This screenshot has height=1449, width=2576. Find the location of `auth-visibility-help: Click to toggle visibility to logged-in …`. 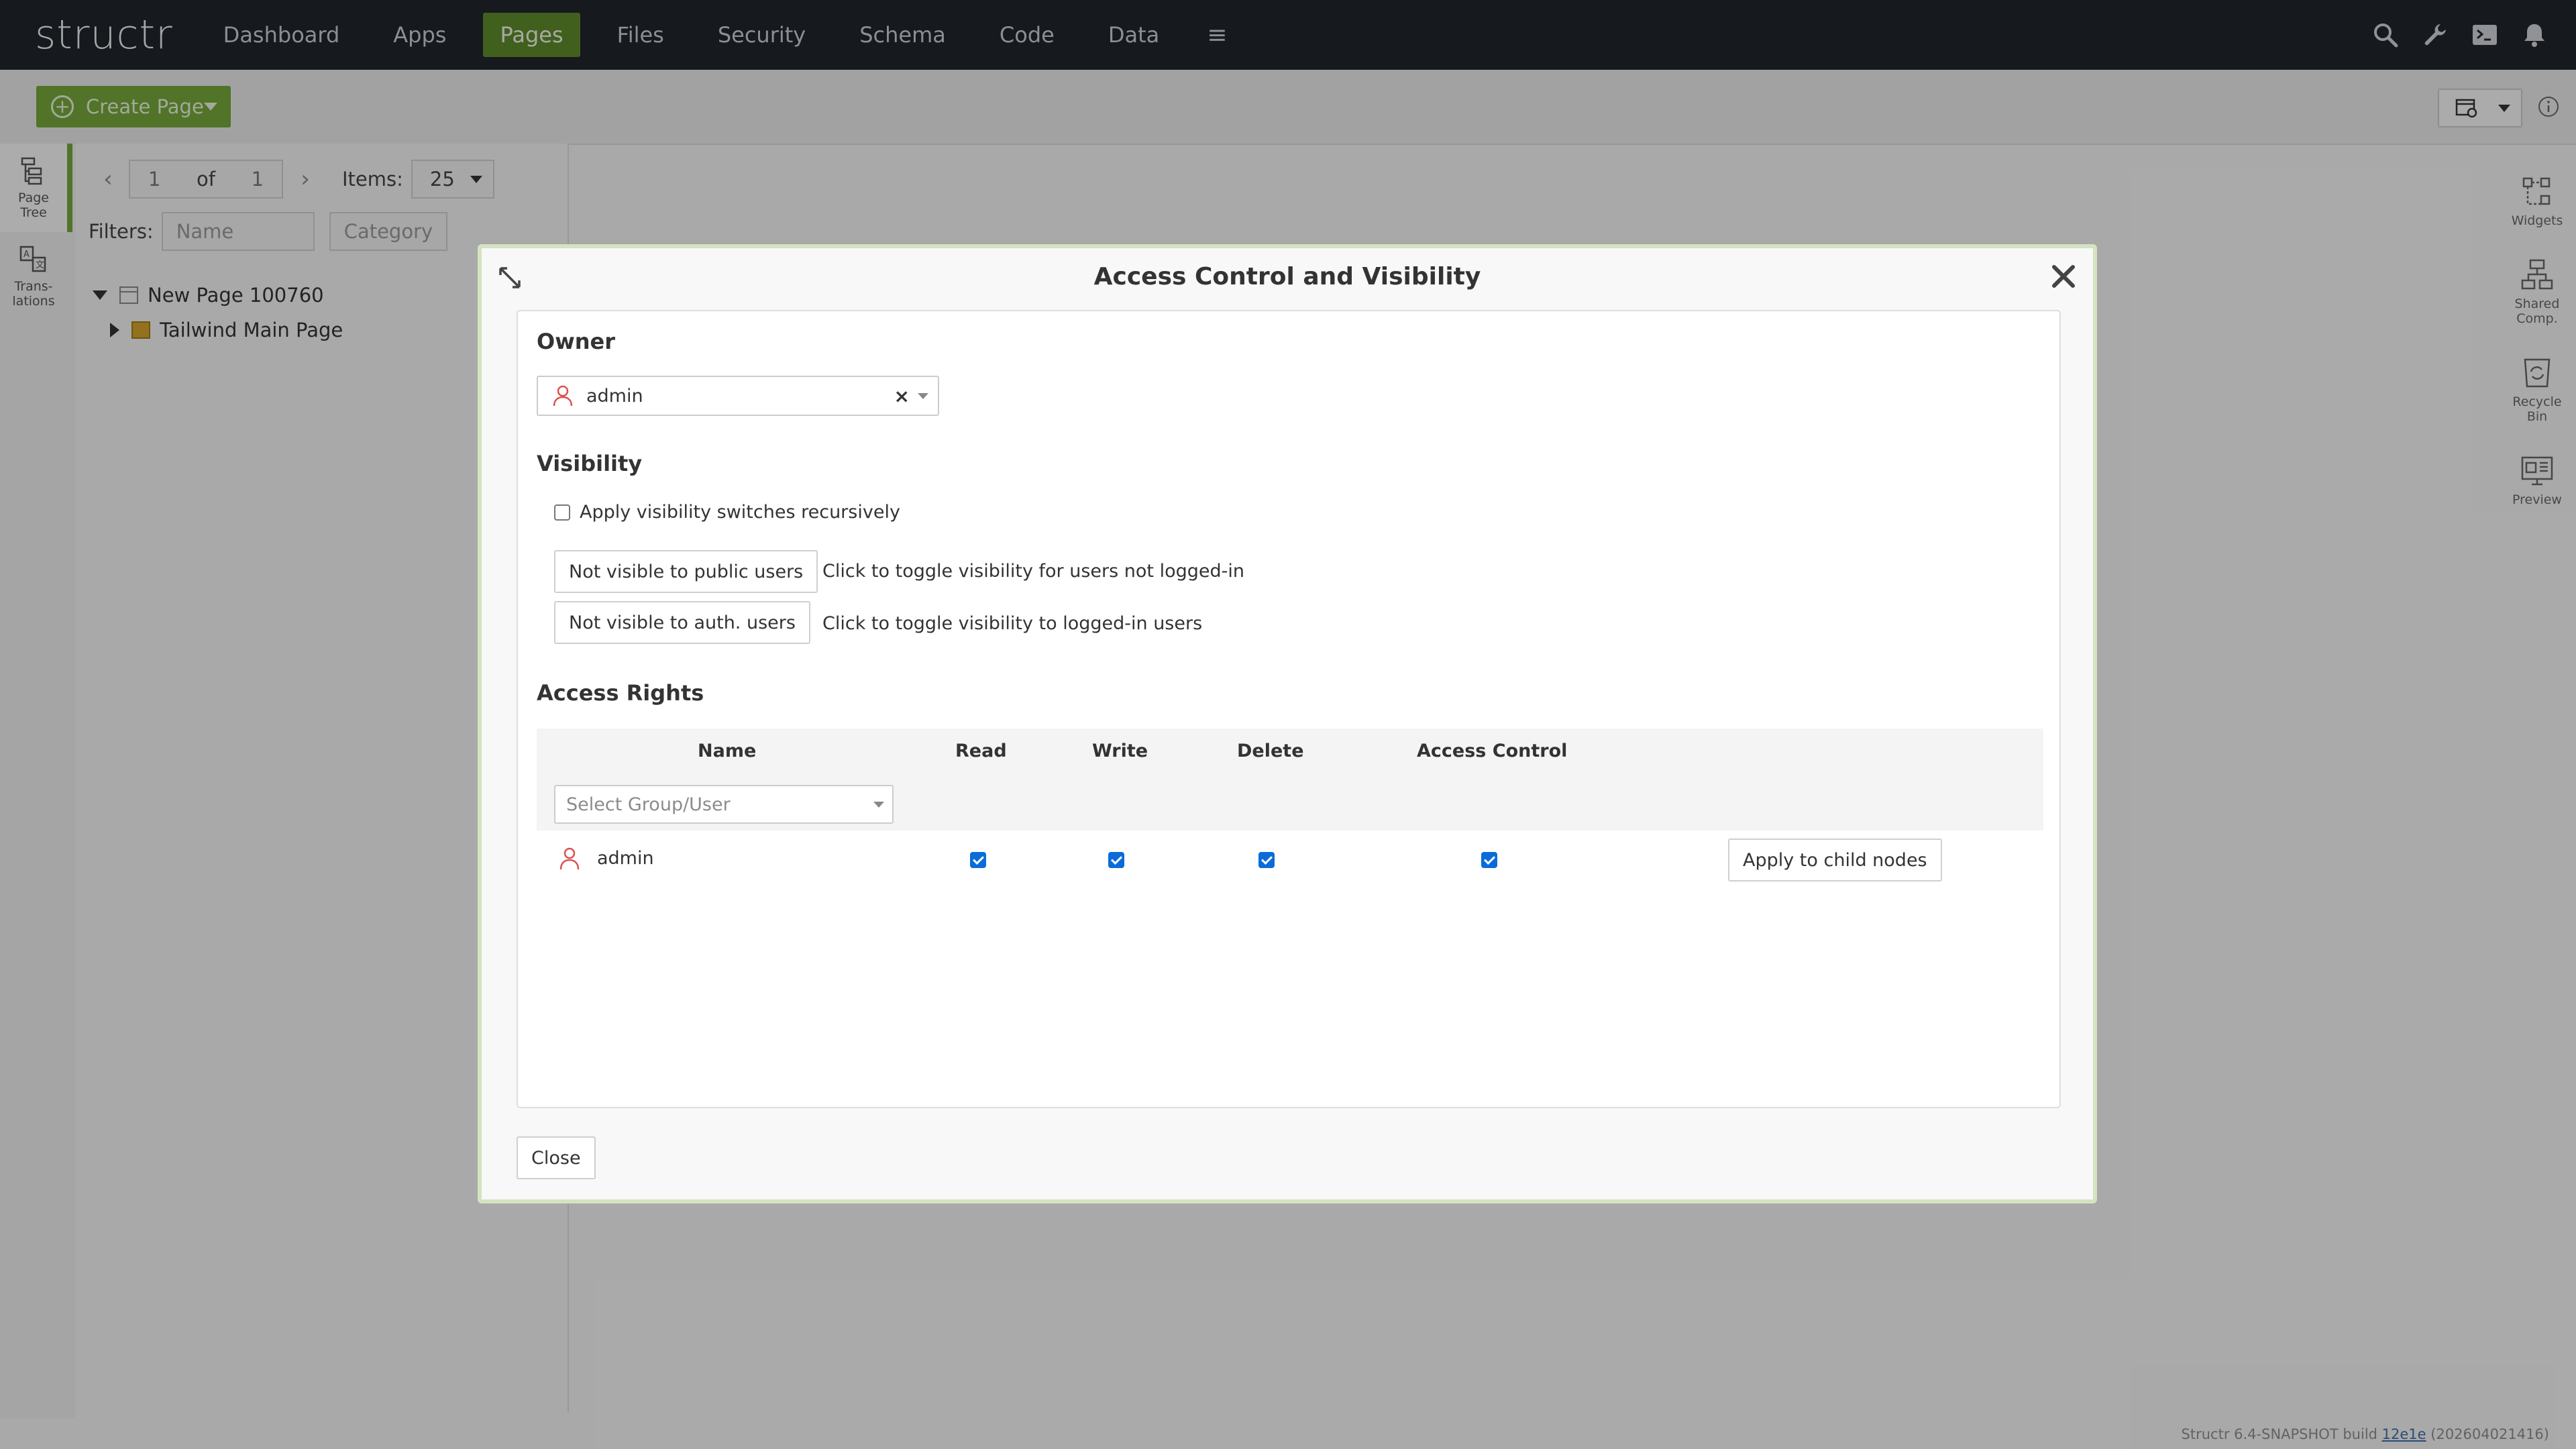

auth-visibility-help: Click to toggle visibility to logged-in … is located at coordinates (1012, 623).